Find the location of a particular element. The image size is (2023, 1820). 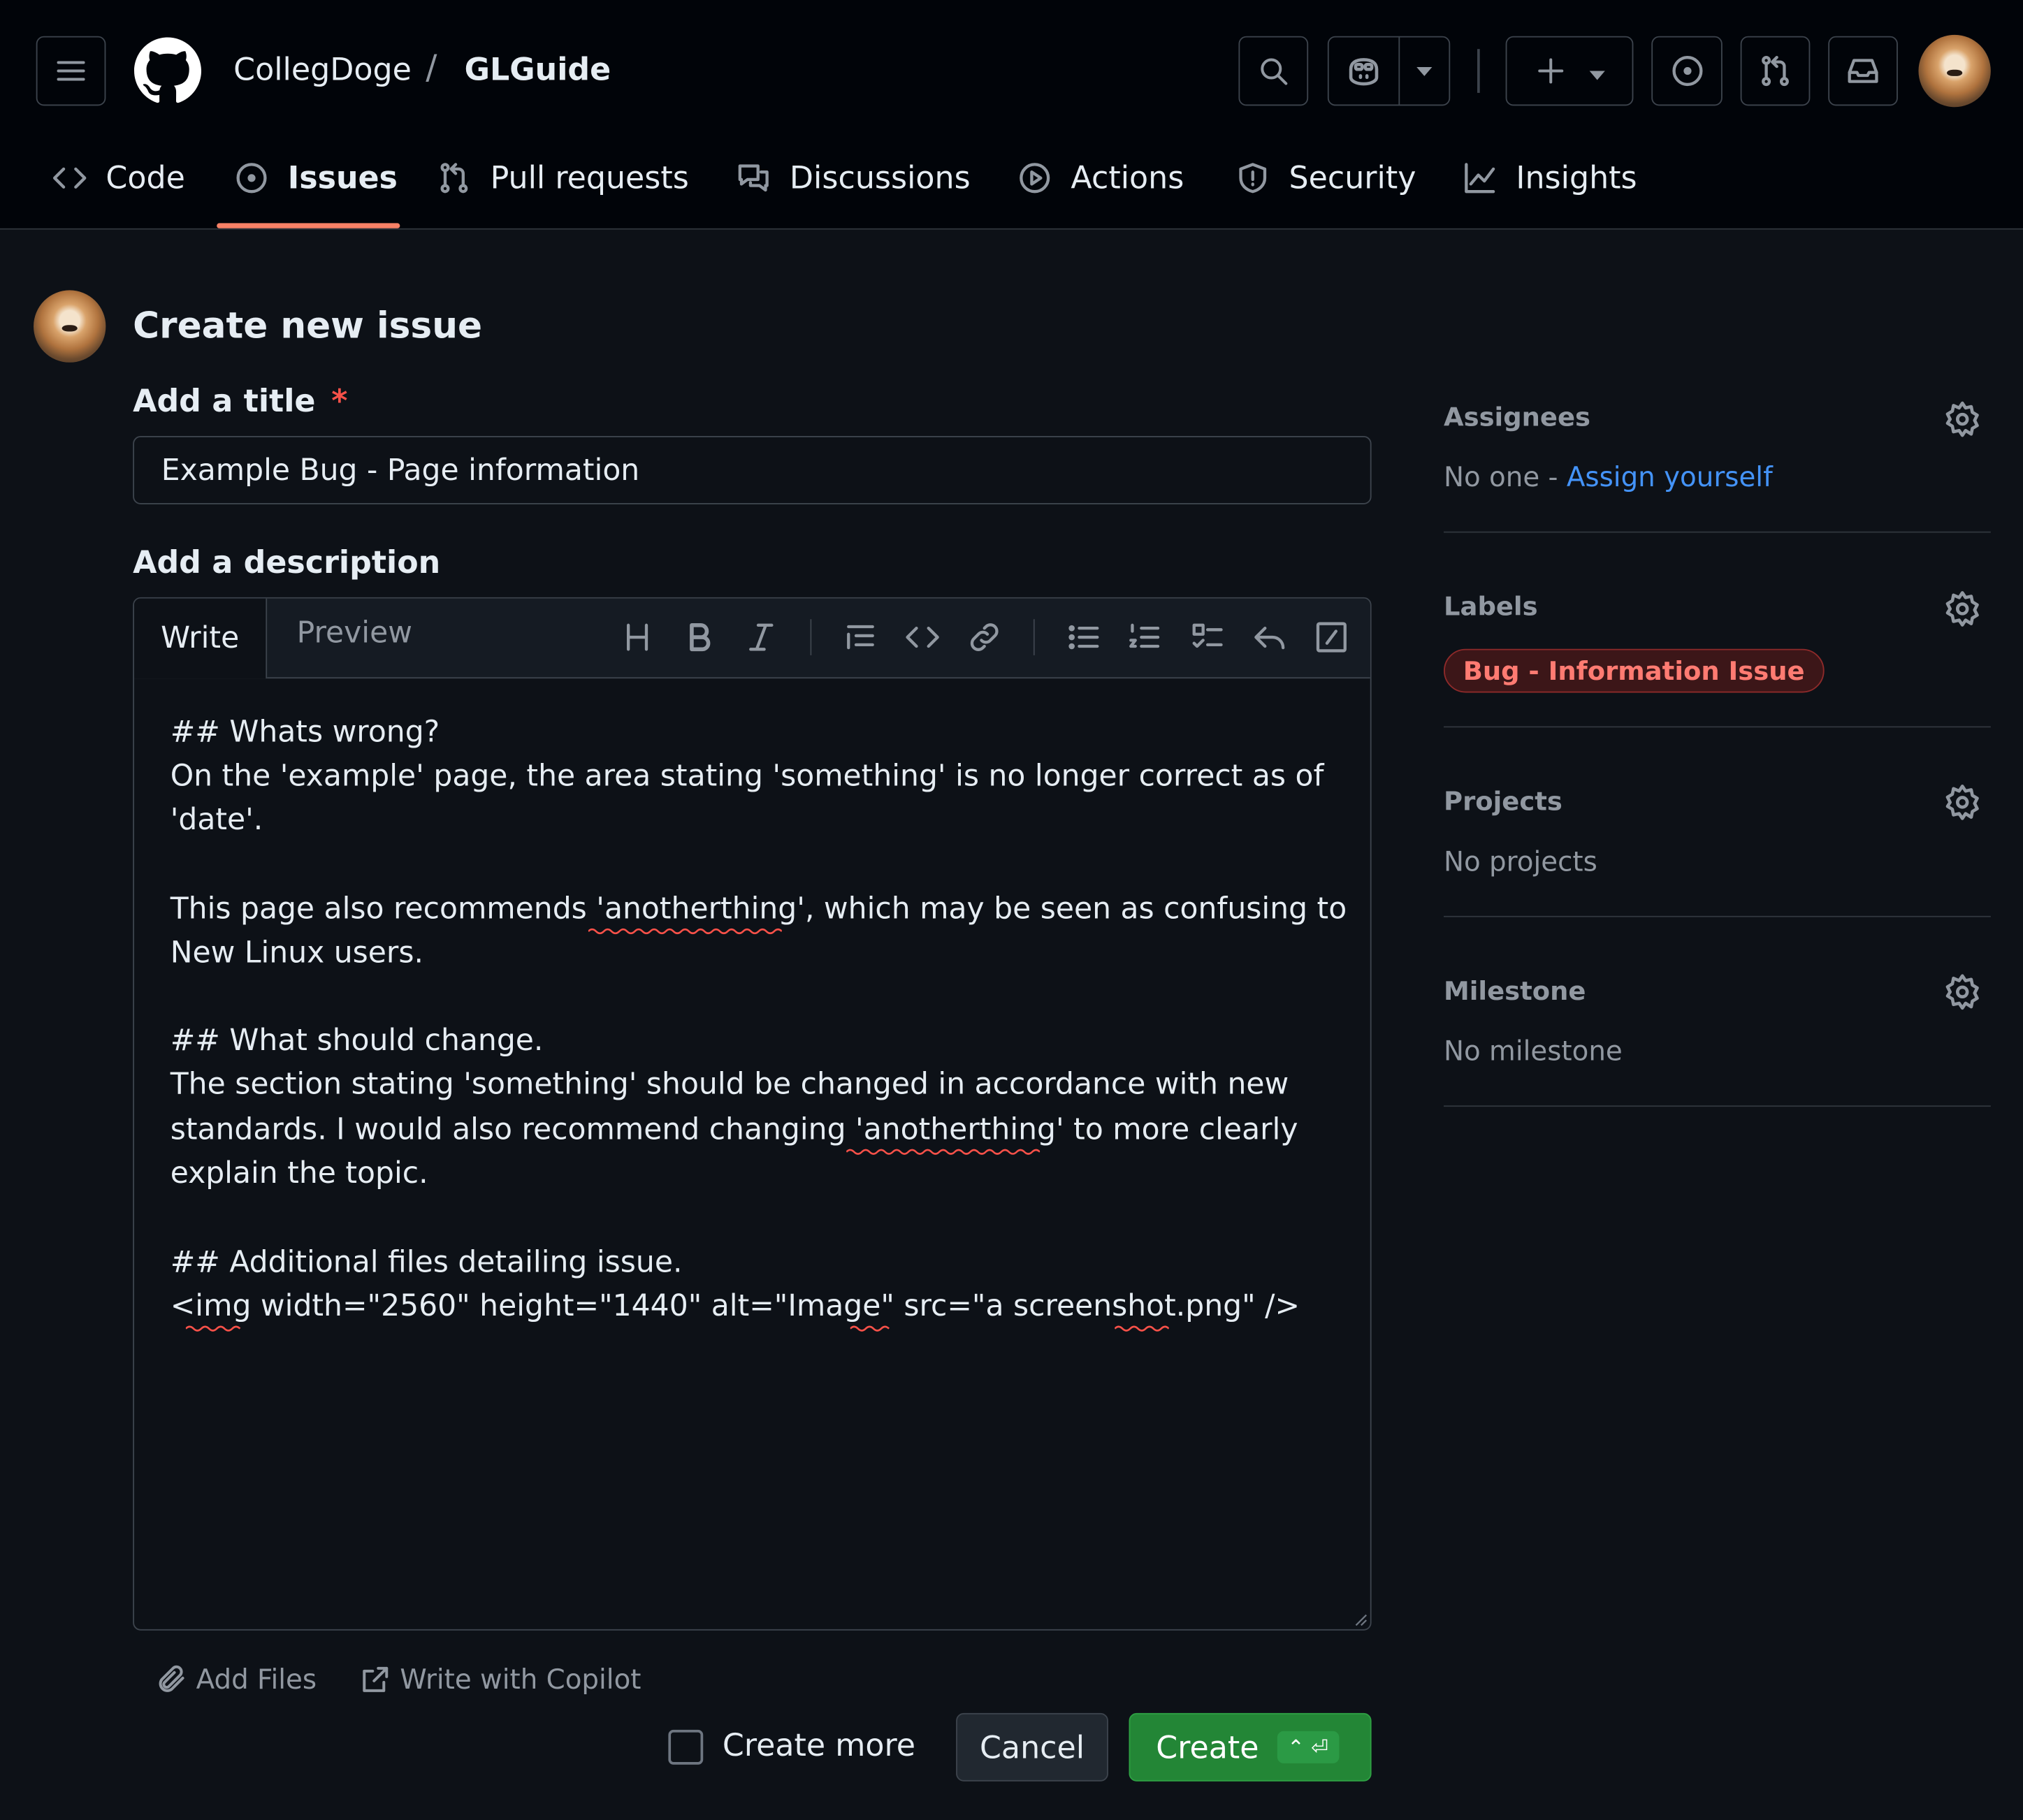

slash-command-button is located at coordinates (1332, 637).